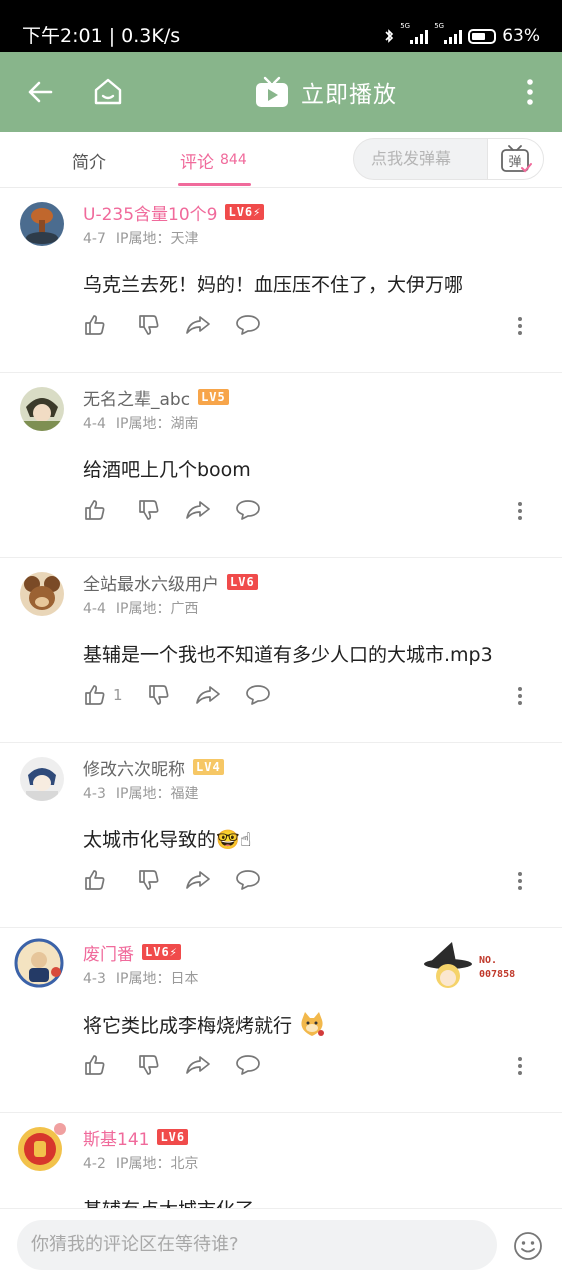 This screenshot has height=1280, width=562. I want to click on ip-location: IP属地：广西, so click(157, 609).